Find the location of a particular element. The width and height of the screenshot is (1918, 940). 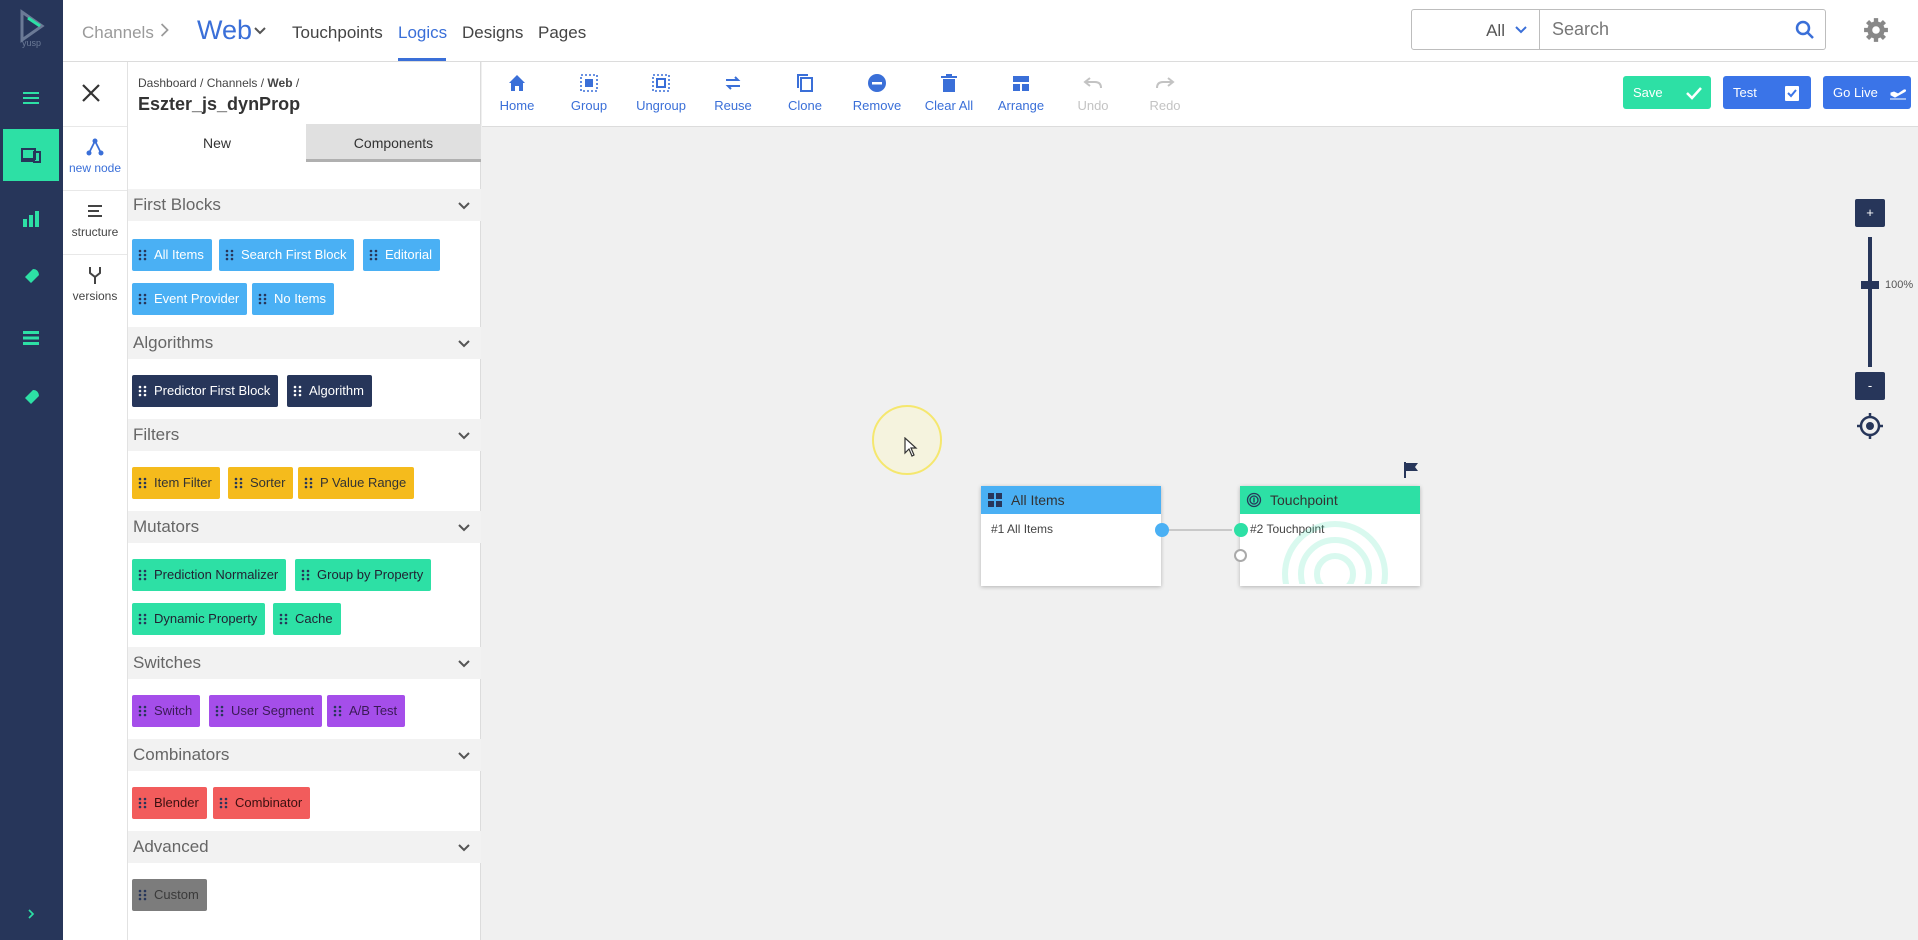

clone-button: Clone is located at coordinates (805, 92).